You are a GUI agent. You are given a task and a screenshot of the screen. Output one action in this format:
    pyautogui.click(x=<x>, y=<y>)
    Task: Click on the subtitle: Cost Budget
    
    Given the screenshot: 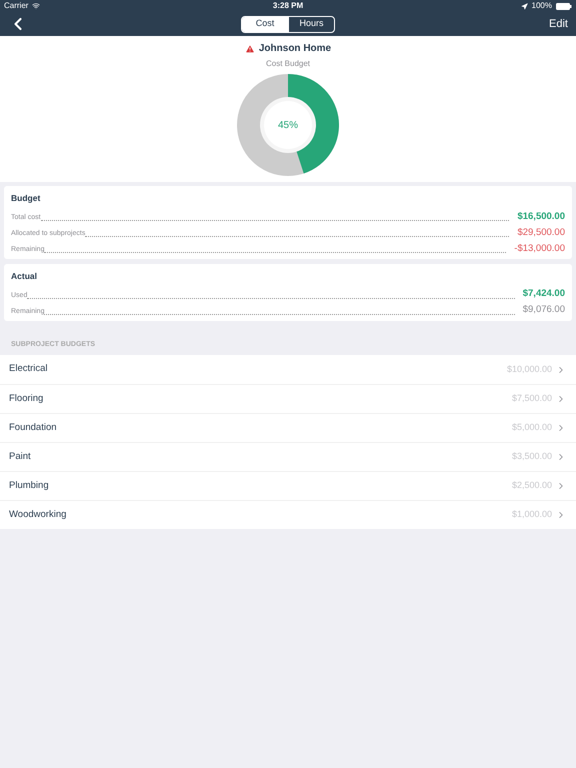 What is the action you would take?
    pyautogui.click(x=288, y=64)
    